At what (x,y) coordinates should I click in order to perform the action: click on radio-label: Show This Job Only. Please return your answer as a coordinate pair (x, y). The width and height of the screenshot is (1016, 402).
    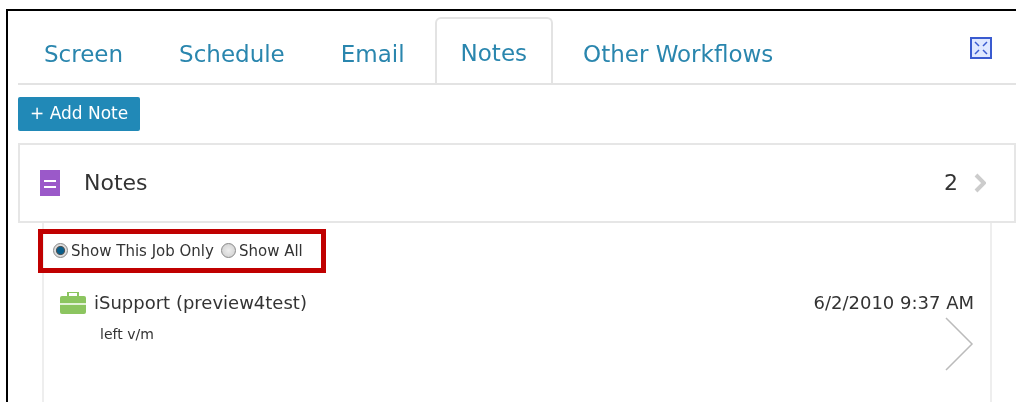
    Looking at the image, I should click on (142, 250).